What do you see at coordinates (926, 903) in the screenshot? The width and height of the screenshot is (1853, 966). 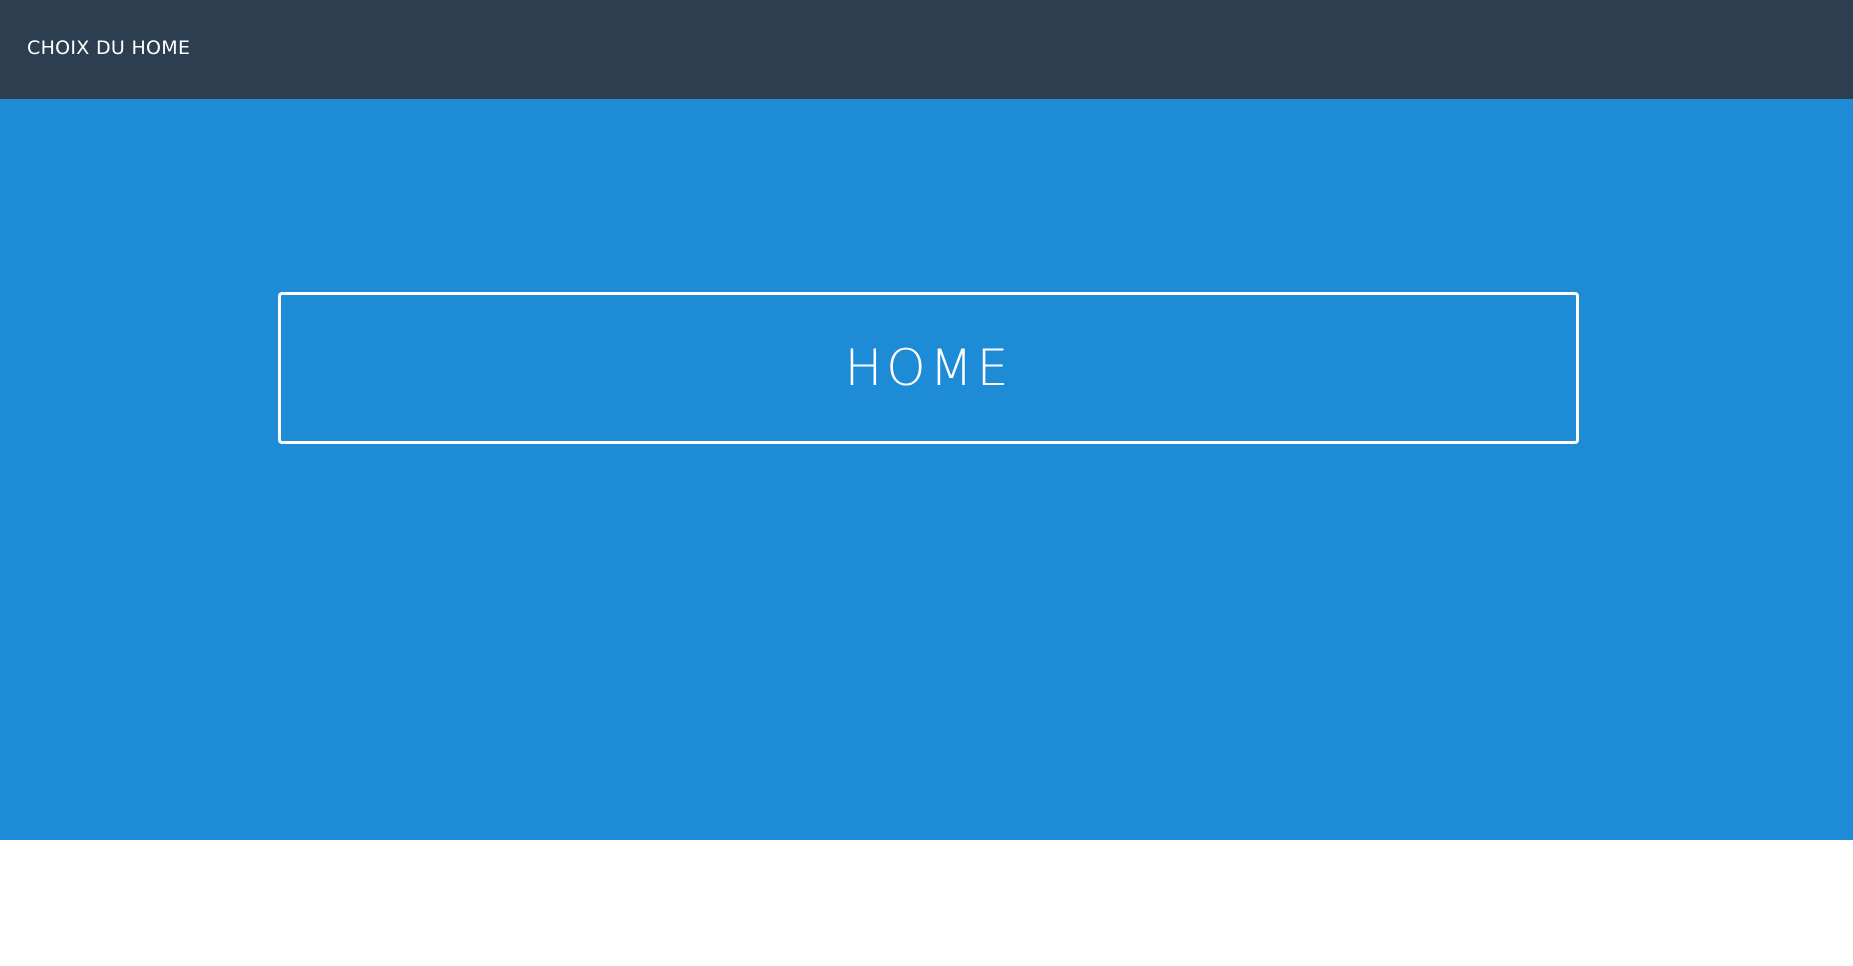 I see `page-blank-area` at bounding box center [926, 903].